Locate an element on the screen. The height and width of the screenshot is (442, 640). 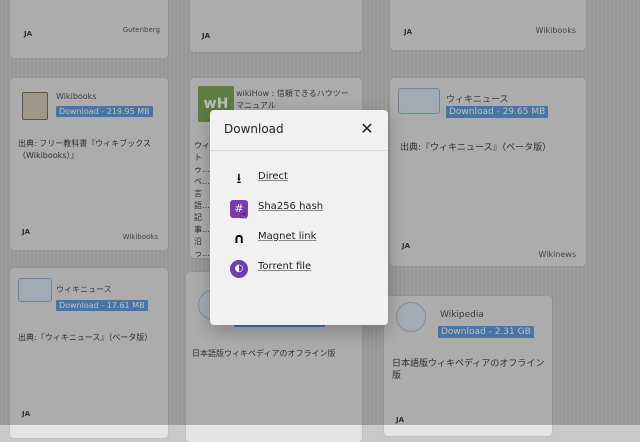
torrent-icon: ◐ is located at coordinates (239, 269).